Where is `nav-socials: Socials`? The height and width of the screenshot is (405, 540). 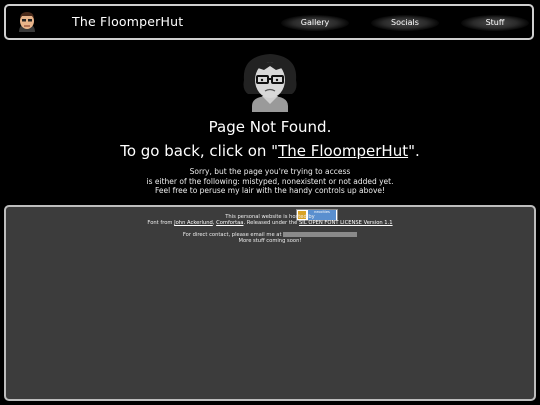
nav-socials: Socials is located at coordinates (405, 23).